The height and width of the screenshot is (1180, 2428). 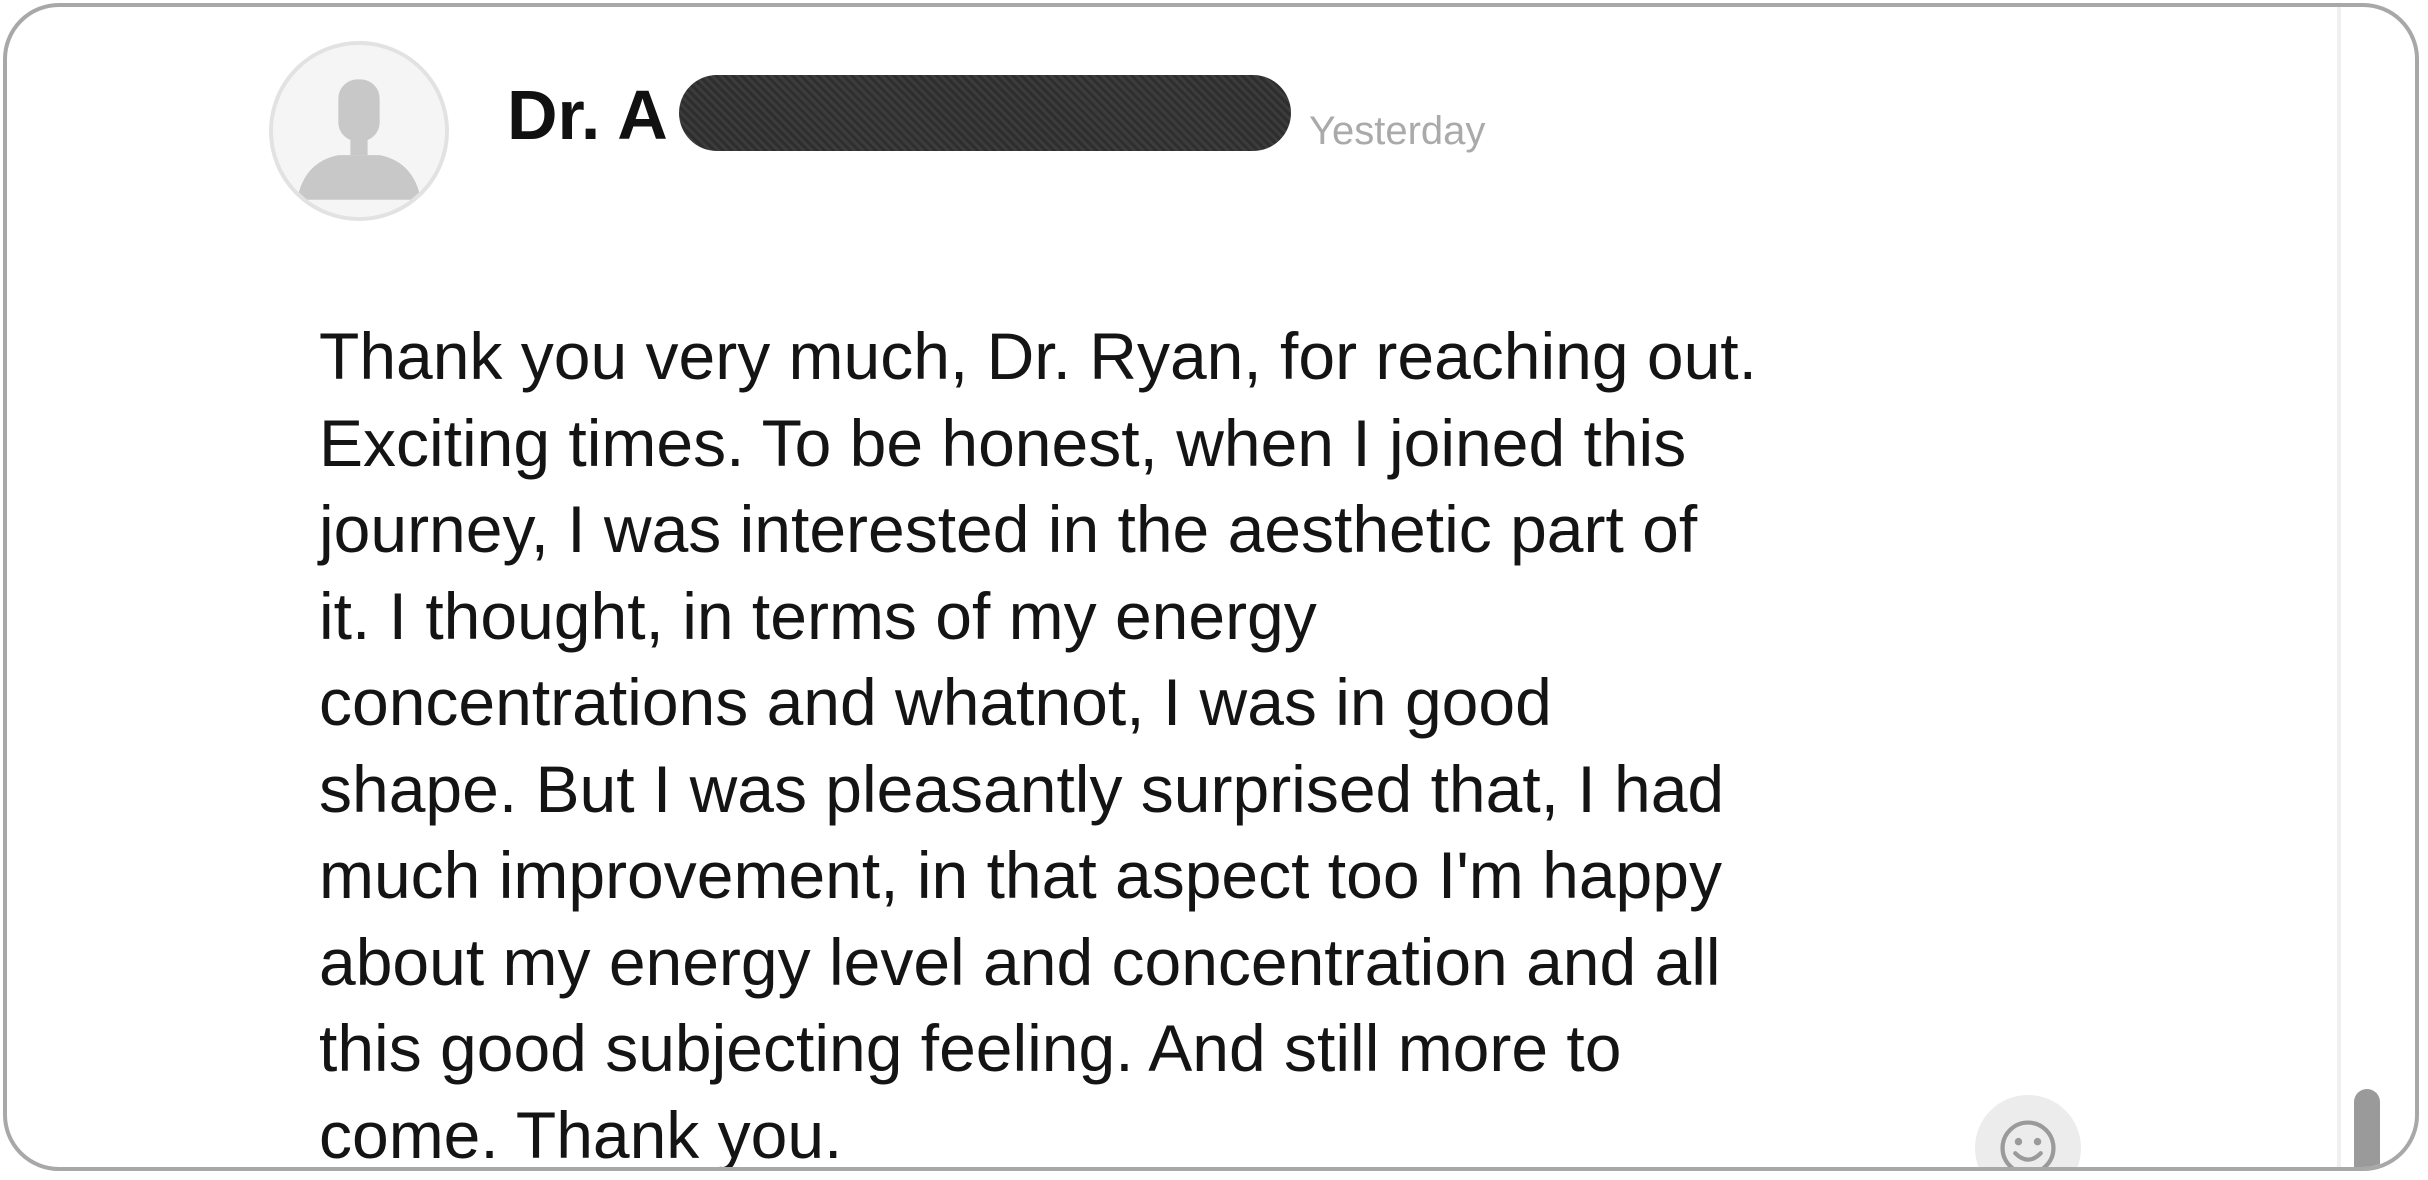 I want to click on default-user-avatar-icon, so click(x=359, y=131).